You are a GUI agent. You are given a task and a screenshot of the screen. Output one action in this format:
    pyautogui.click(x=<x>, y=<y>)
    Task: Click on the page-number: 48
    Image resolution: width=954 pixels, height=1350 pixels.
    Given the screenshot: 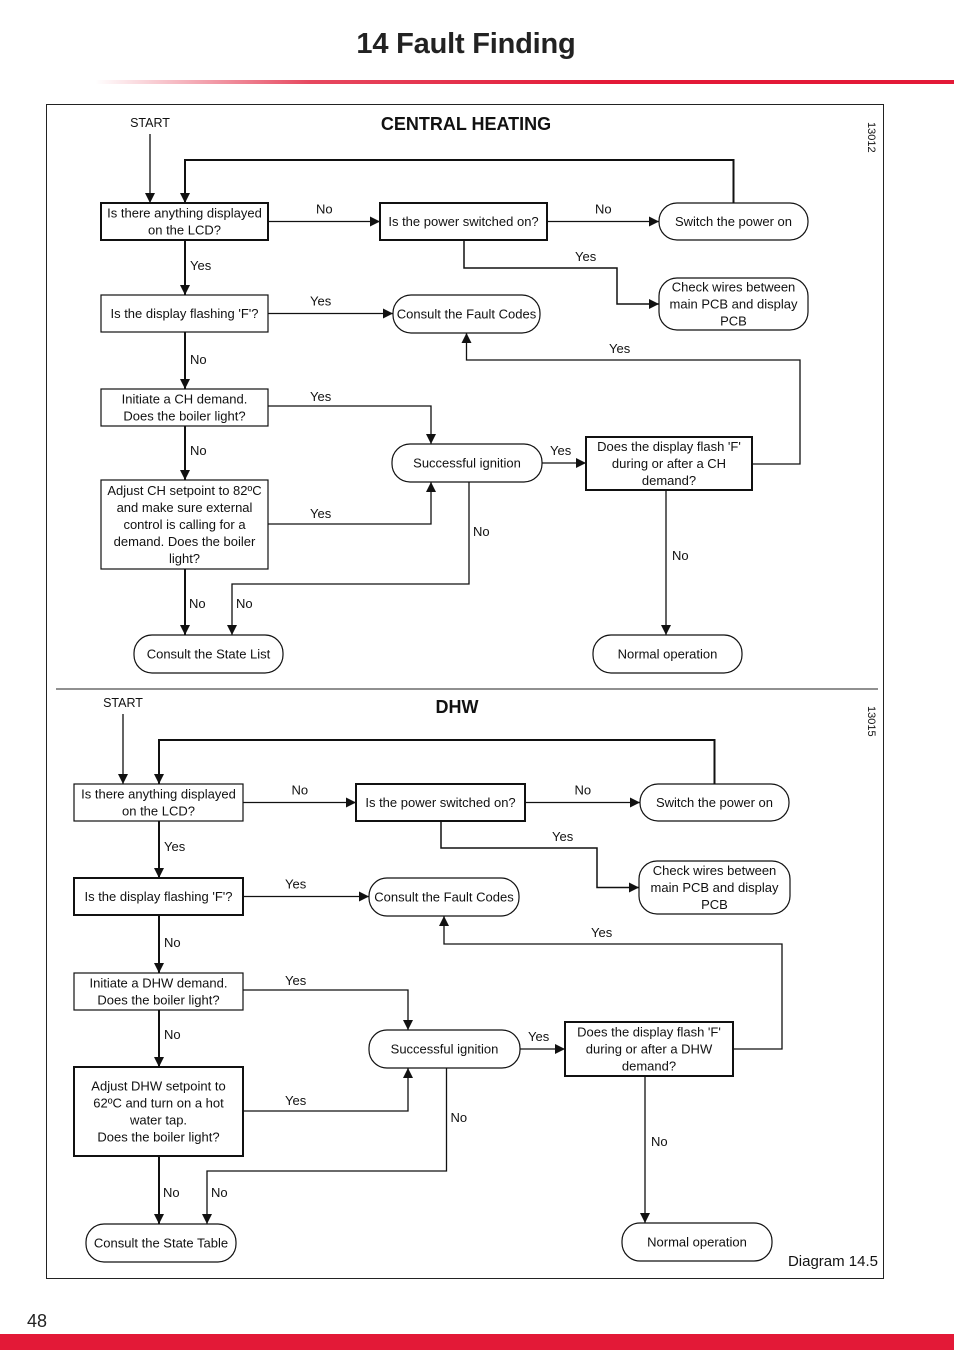 What is the action you would take?
    pyautogui.click(x=37, y=1321)
    